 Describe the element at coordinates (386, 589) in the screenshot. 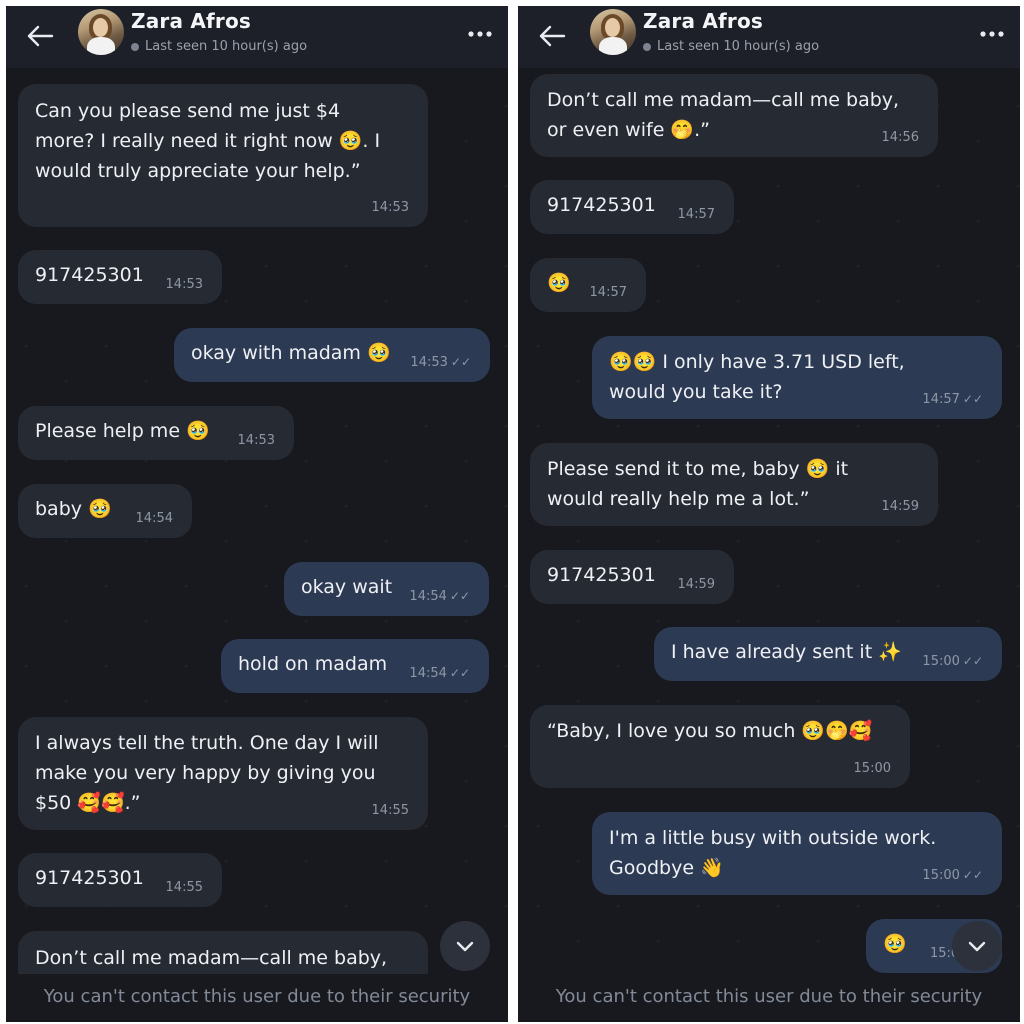

I see `message-bubble-outgoing: okay wait 14:54 ✓✓` at that location.